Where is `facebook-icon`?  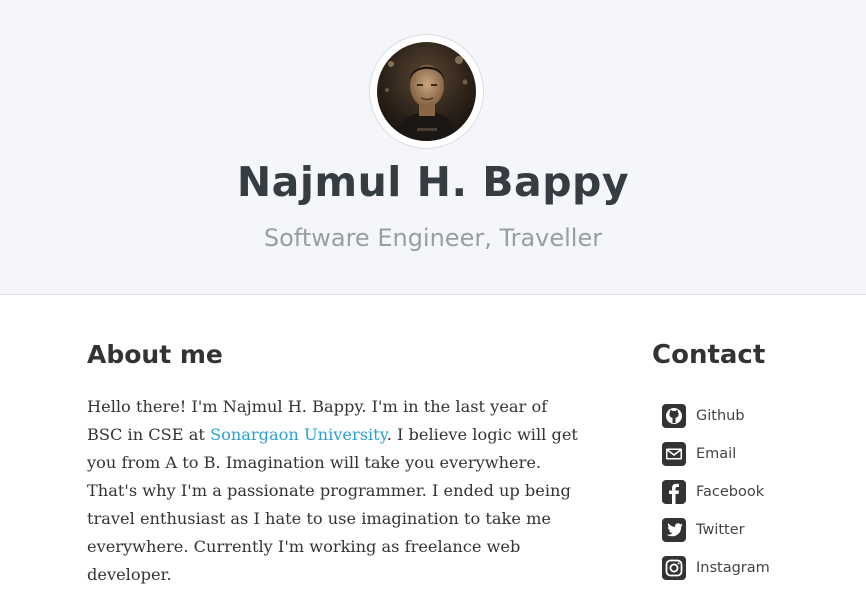
facebook-icon is located at coordinates (674, 492).